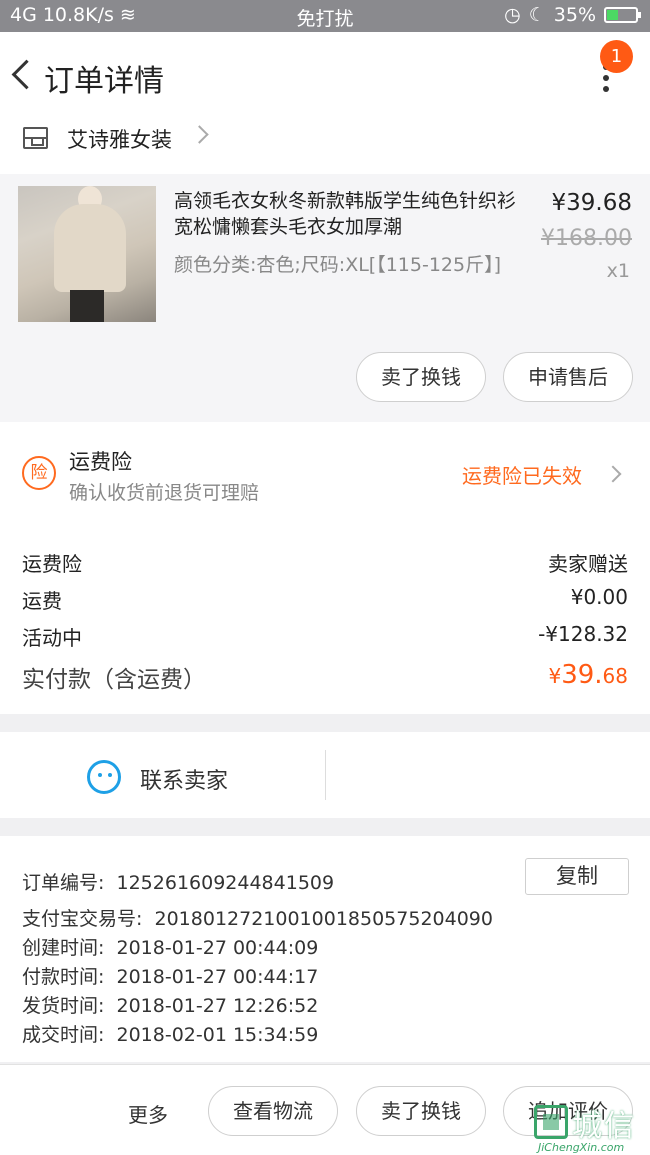  Describe the element at coordinates (574, 15) in the screenshot. I see `battery-percent: 35%` at that location.